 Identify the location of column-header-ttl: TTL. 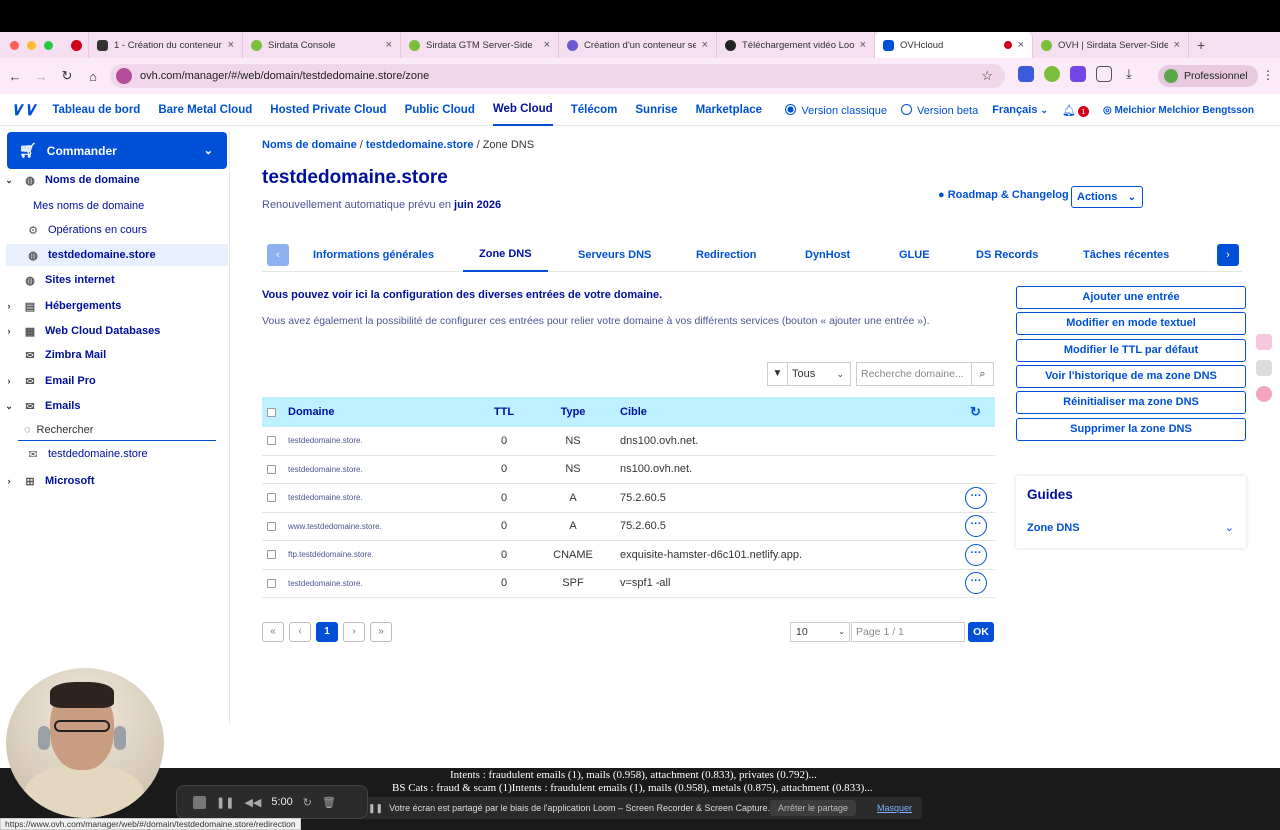
(504, 412).